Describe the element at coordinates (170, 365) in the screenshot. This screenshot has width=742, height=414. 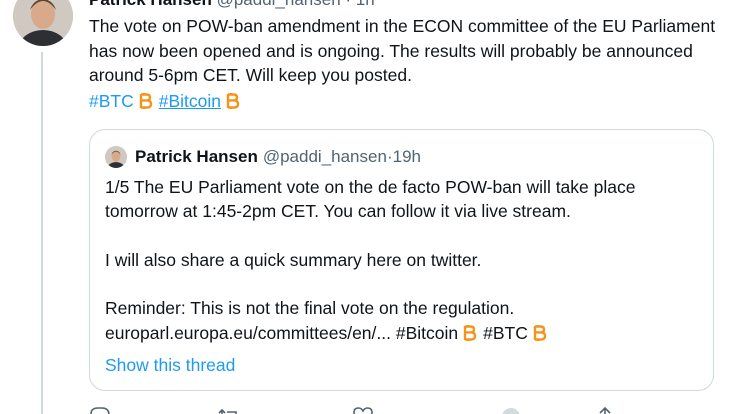
I see `show-thread-link: Show this thread` at that location.